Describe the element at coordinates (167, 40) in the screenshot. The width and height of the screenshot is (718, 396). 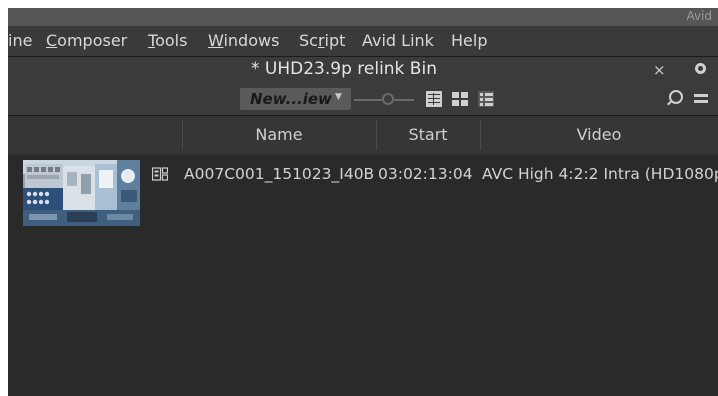
I see `menu-item-tools: Tools` at that location.